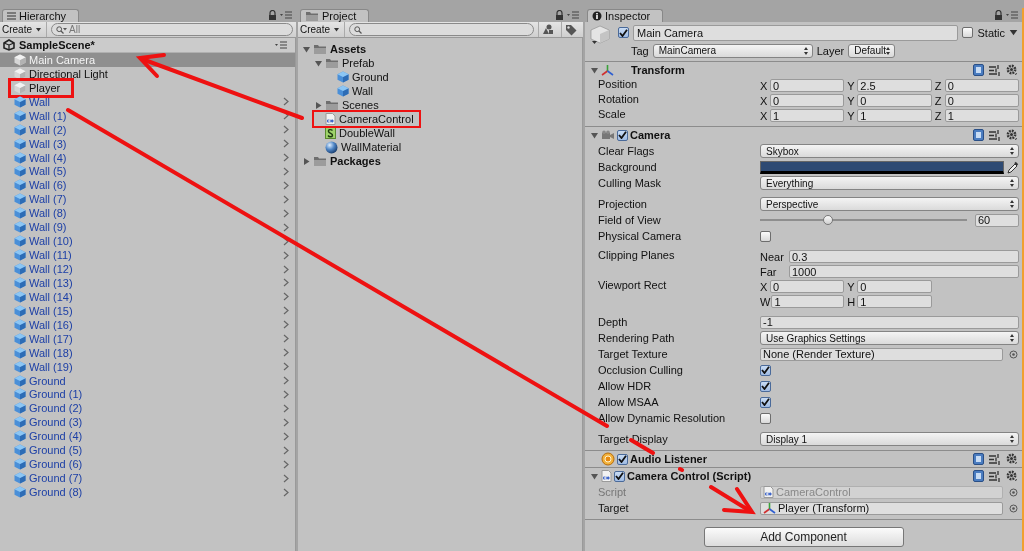 The width and height of the screenshot is (1024, 551). What do you see at coordinates (894, 85) in the screenshot?
I see `number-field: 2.5` at bounding box center [894, 85].